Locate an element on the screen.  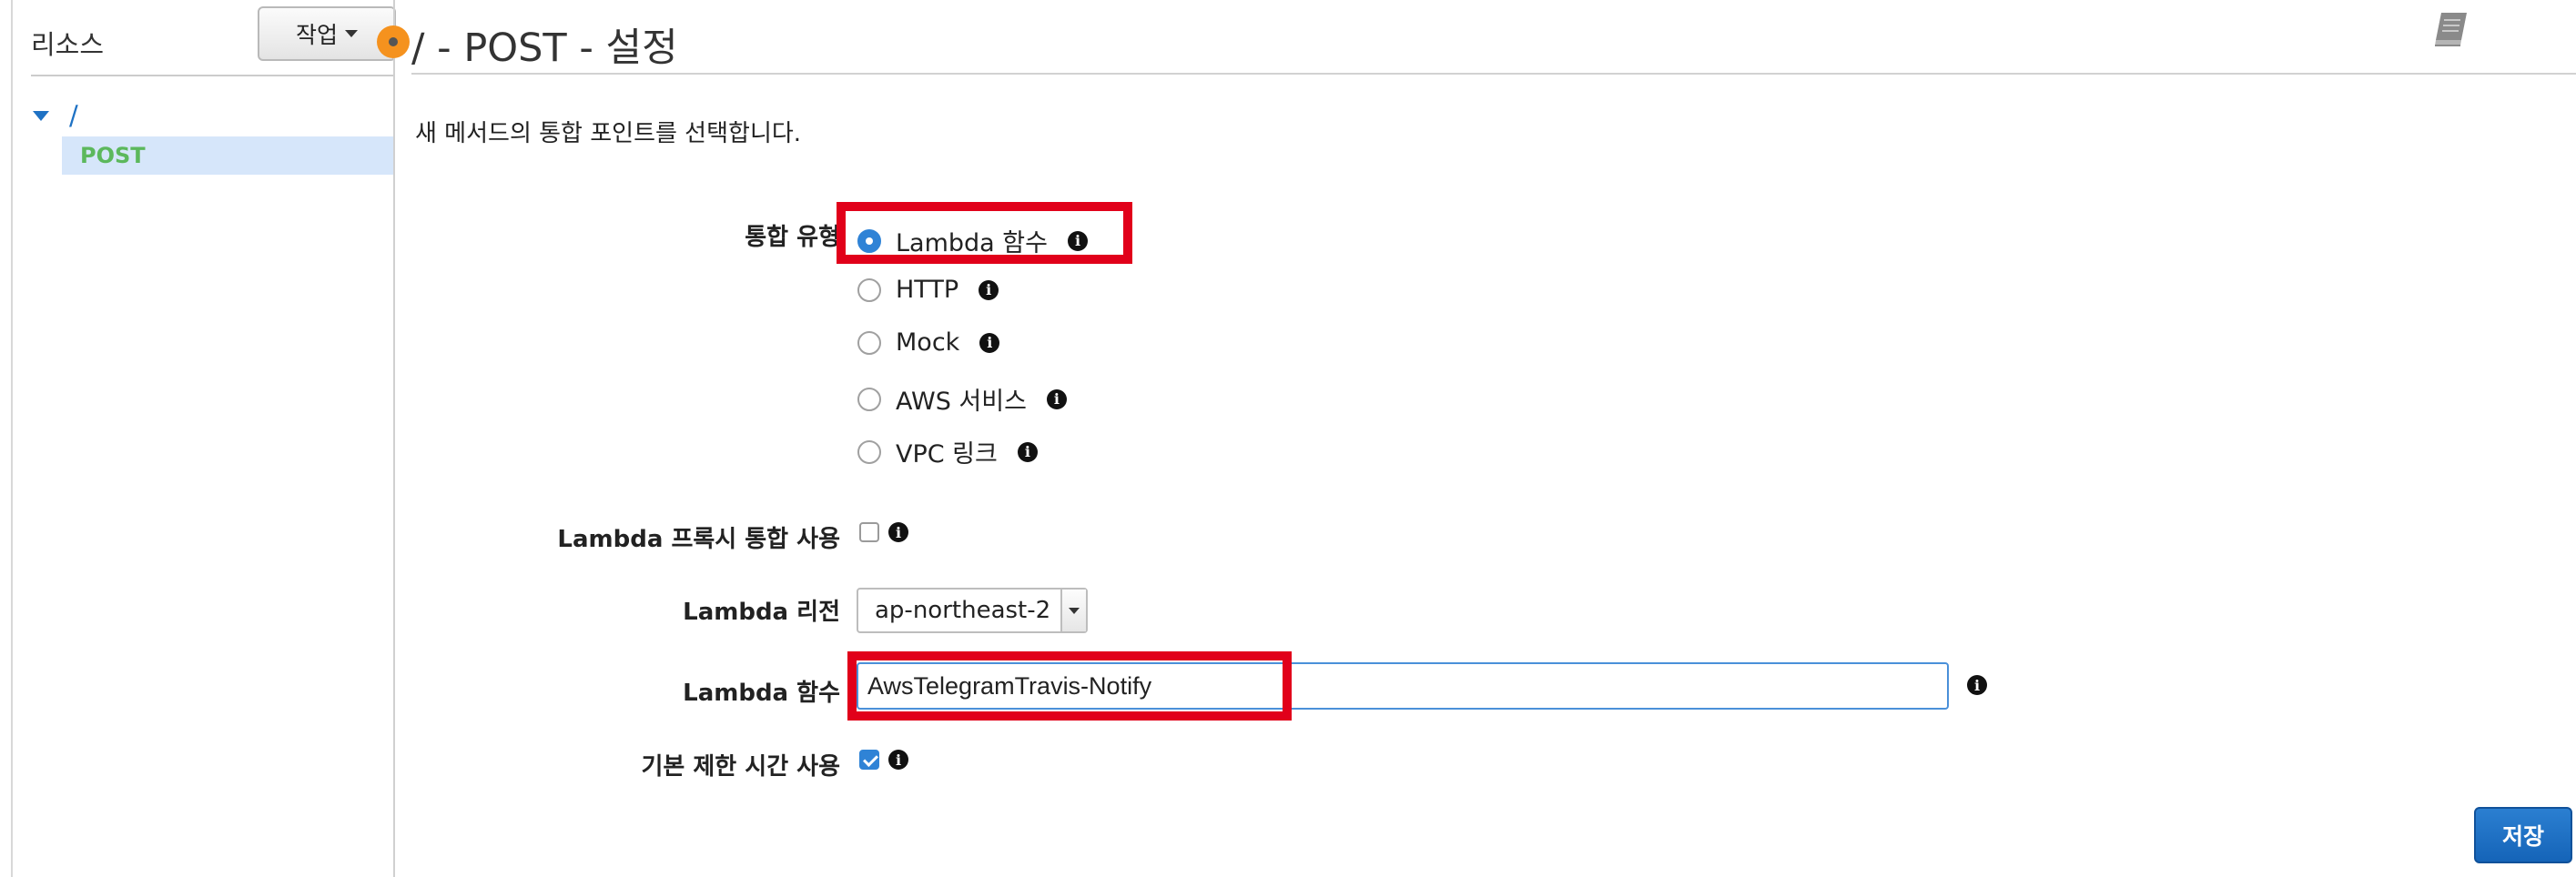
radio-http-label: HTTP is located at coordinates (927, 290).